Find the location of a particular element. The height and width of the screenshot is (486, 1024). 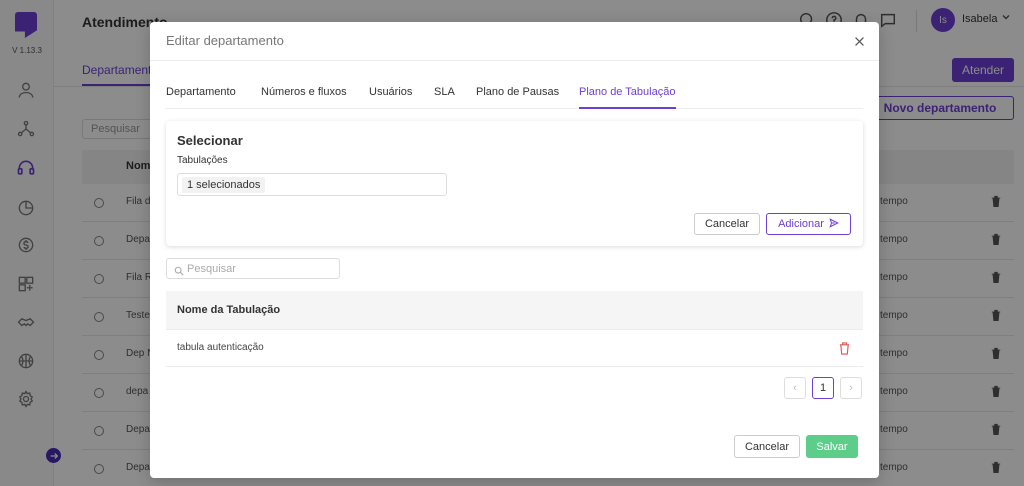

tab-numeros-e-fluxos: Números e fluxos is located at coordinates (304, 92).